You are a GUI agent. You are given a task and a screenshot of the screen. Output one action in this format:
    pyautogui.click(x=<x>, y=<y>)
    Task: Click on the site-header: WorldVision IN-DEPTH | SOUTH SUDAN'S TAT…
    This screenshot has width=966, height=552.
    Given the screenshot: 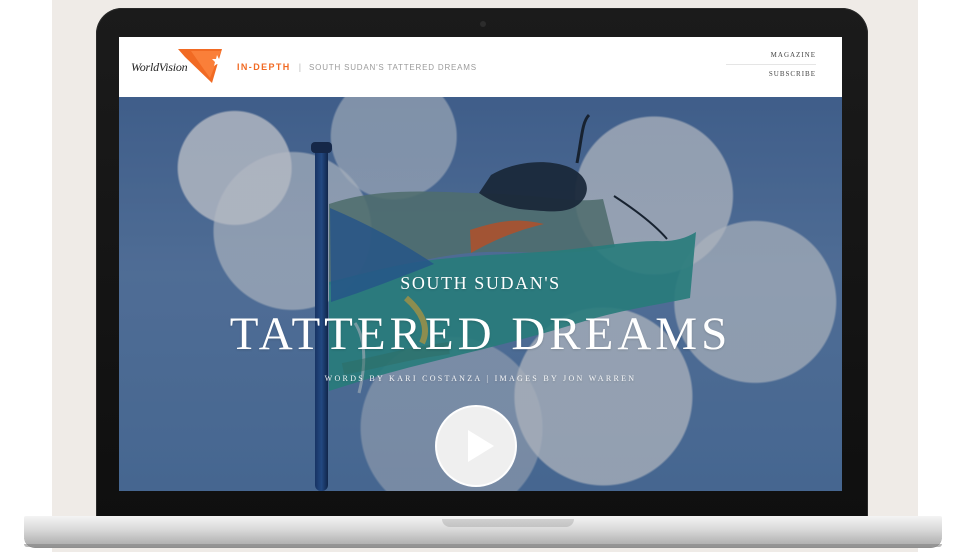 What is the action you would take?
    pyautogui.click(x=480, y=67)
    